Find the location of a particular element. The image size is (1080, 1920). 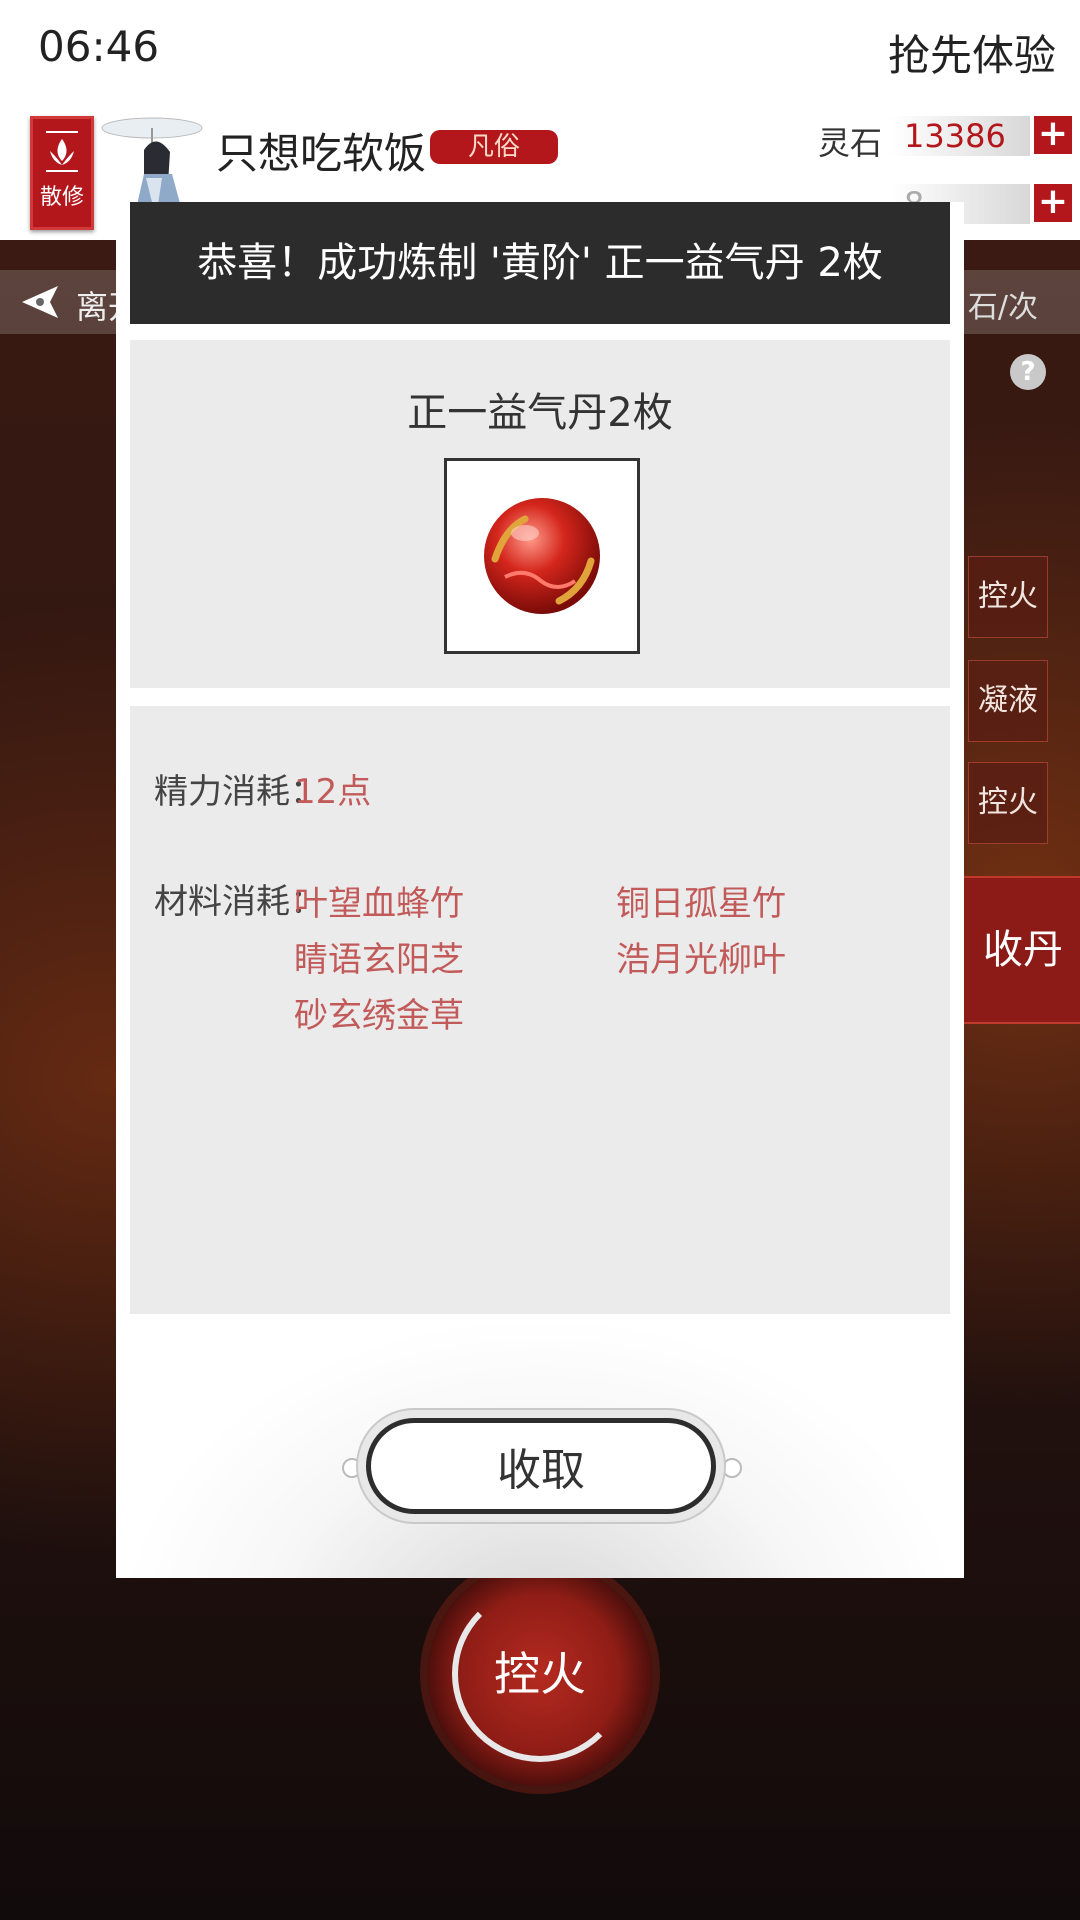

control-fire-main-label: 控火 is located at coordinates (540, 1674).